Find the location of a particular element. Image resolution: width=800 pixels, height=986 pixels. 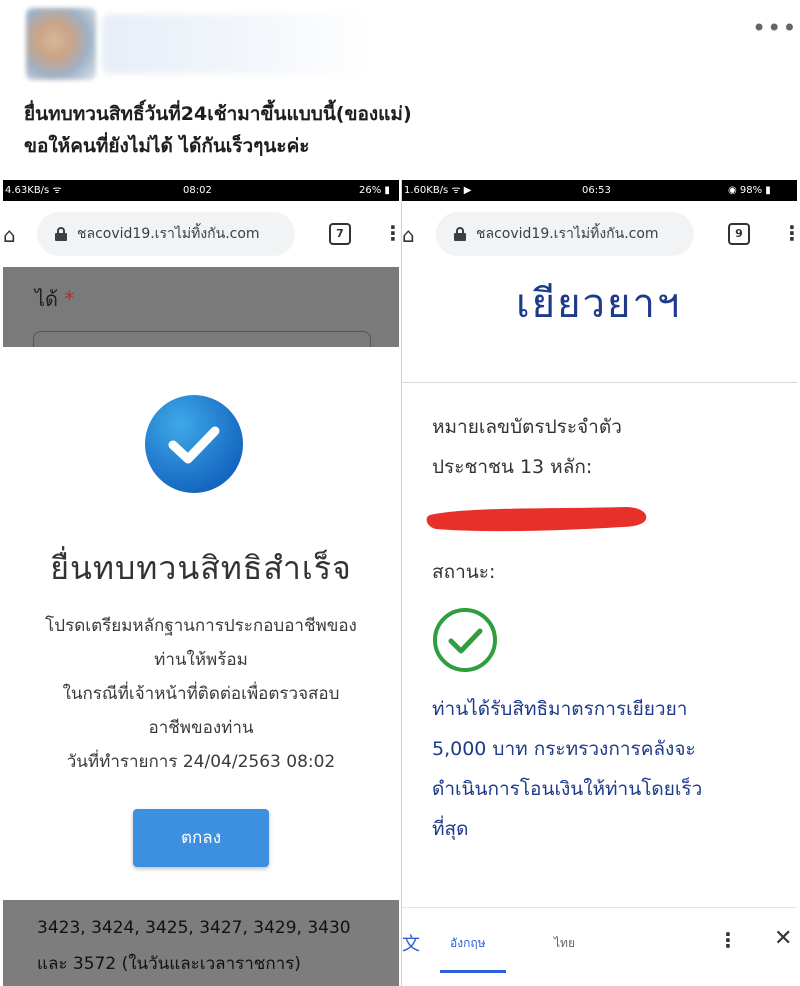

tab-count-icon: 9 is located at coordinates (739, 234).